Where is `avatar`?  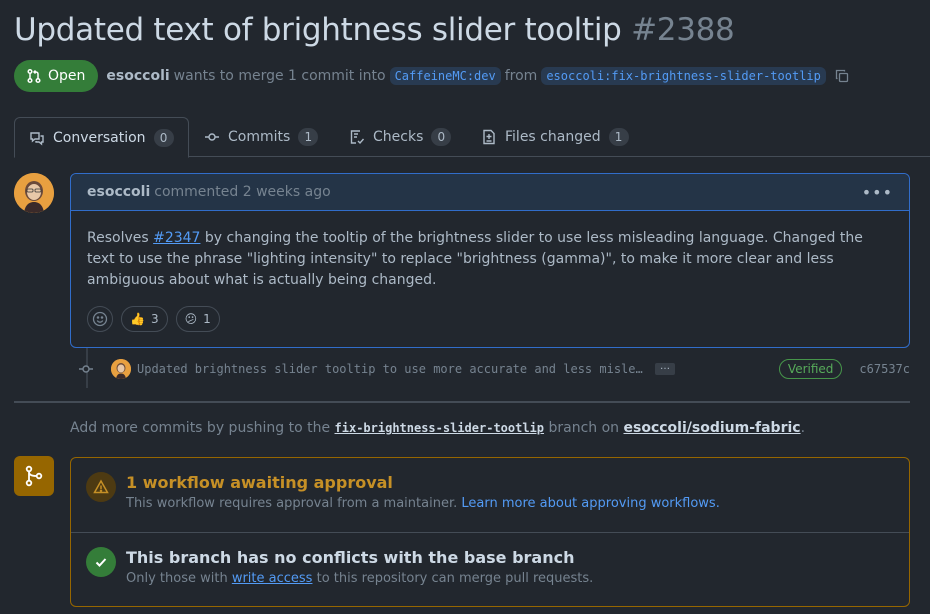
avatar is located at coordinates (34, 193).